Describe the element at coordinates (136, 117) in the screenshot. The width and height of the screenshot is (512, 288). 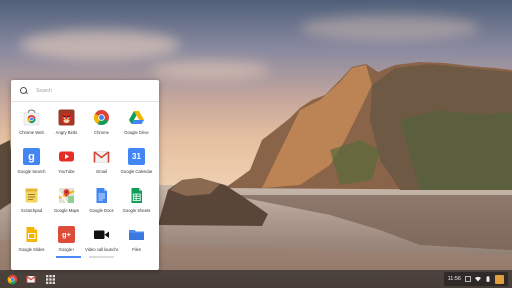
I see `google-drive-icon` at that location.